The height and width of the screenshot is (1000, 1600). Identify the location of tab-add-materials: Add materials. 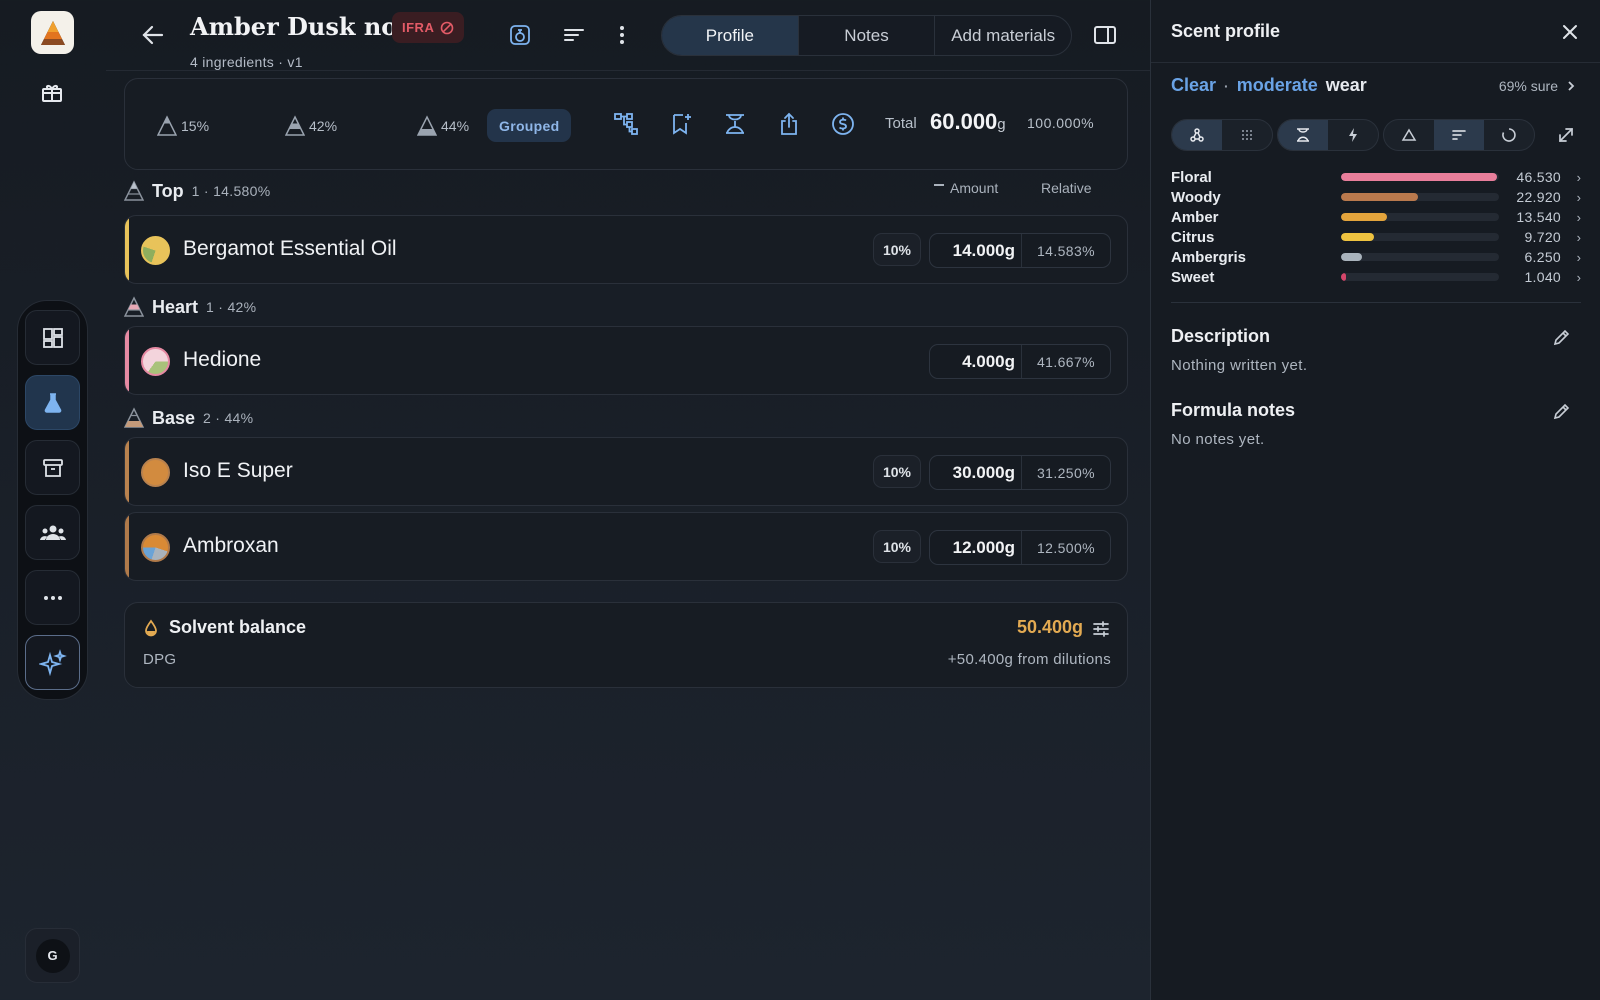
(1003, 35).